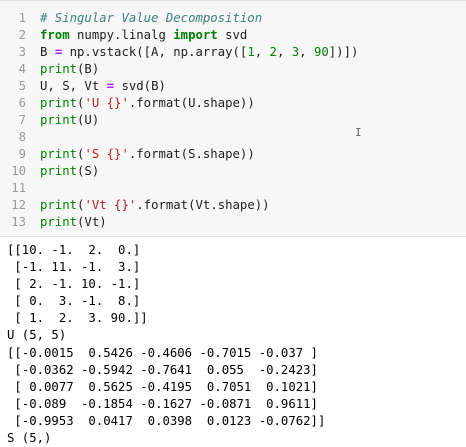 Image resolution: width=466 pixels, height=447 pixels. I want to click on code-token: .format(Vt.shape)), so click(203, 205).